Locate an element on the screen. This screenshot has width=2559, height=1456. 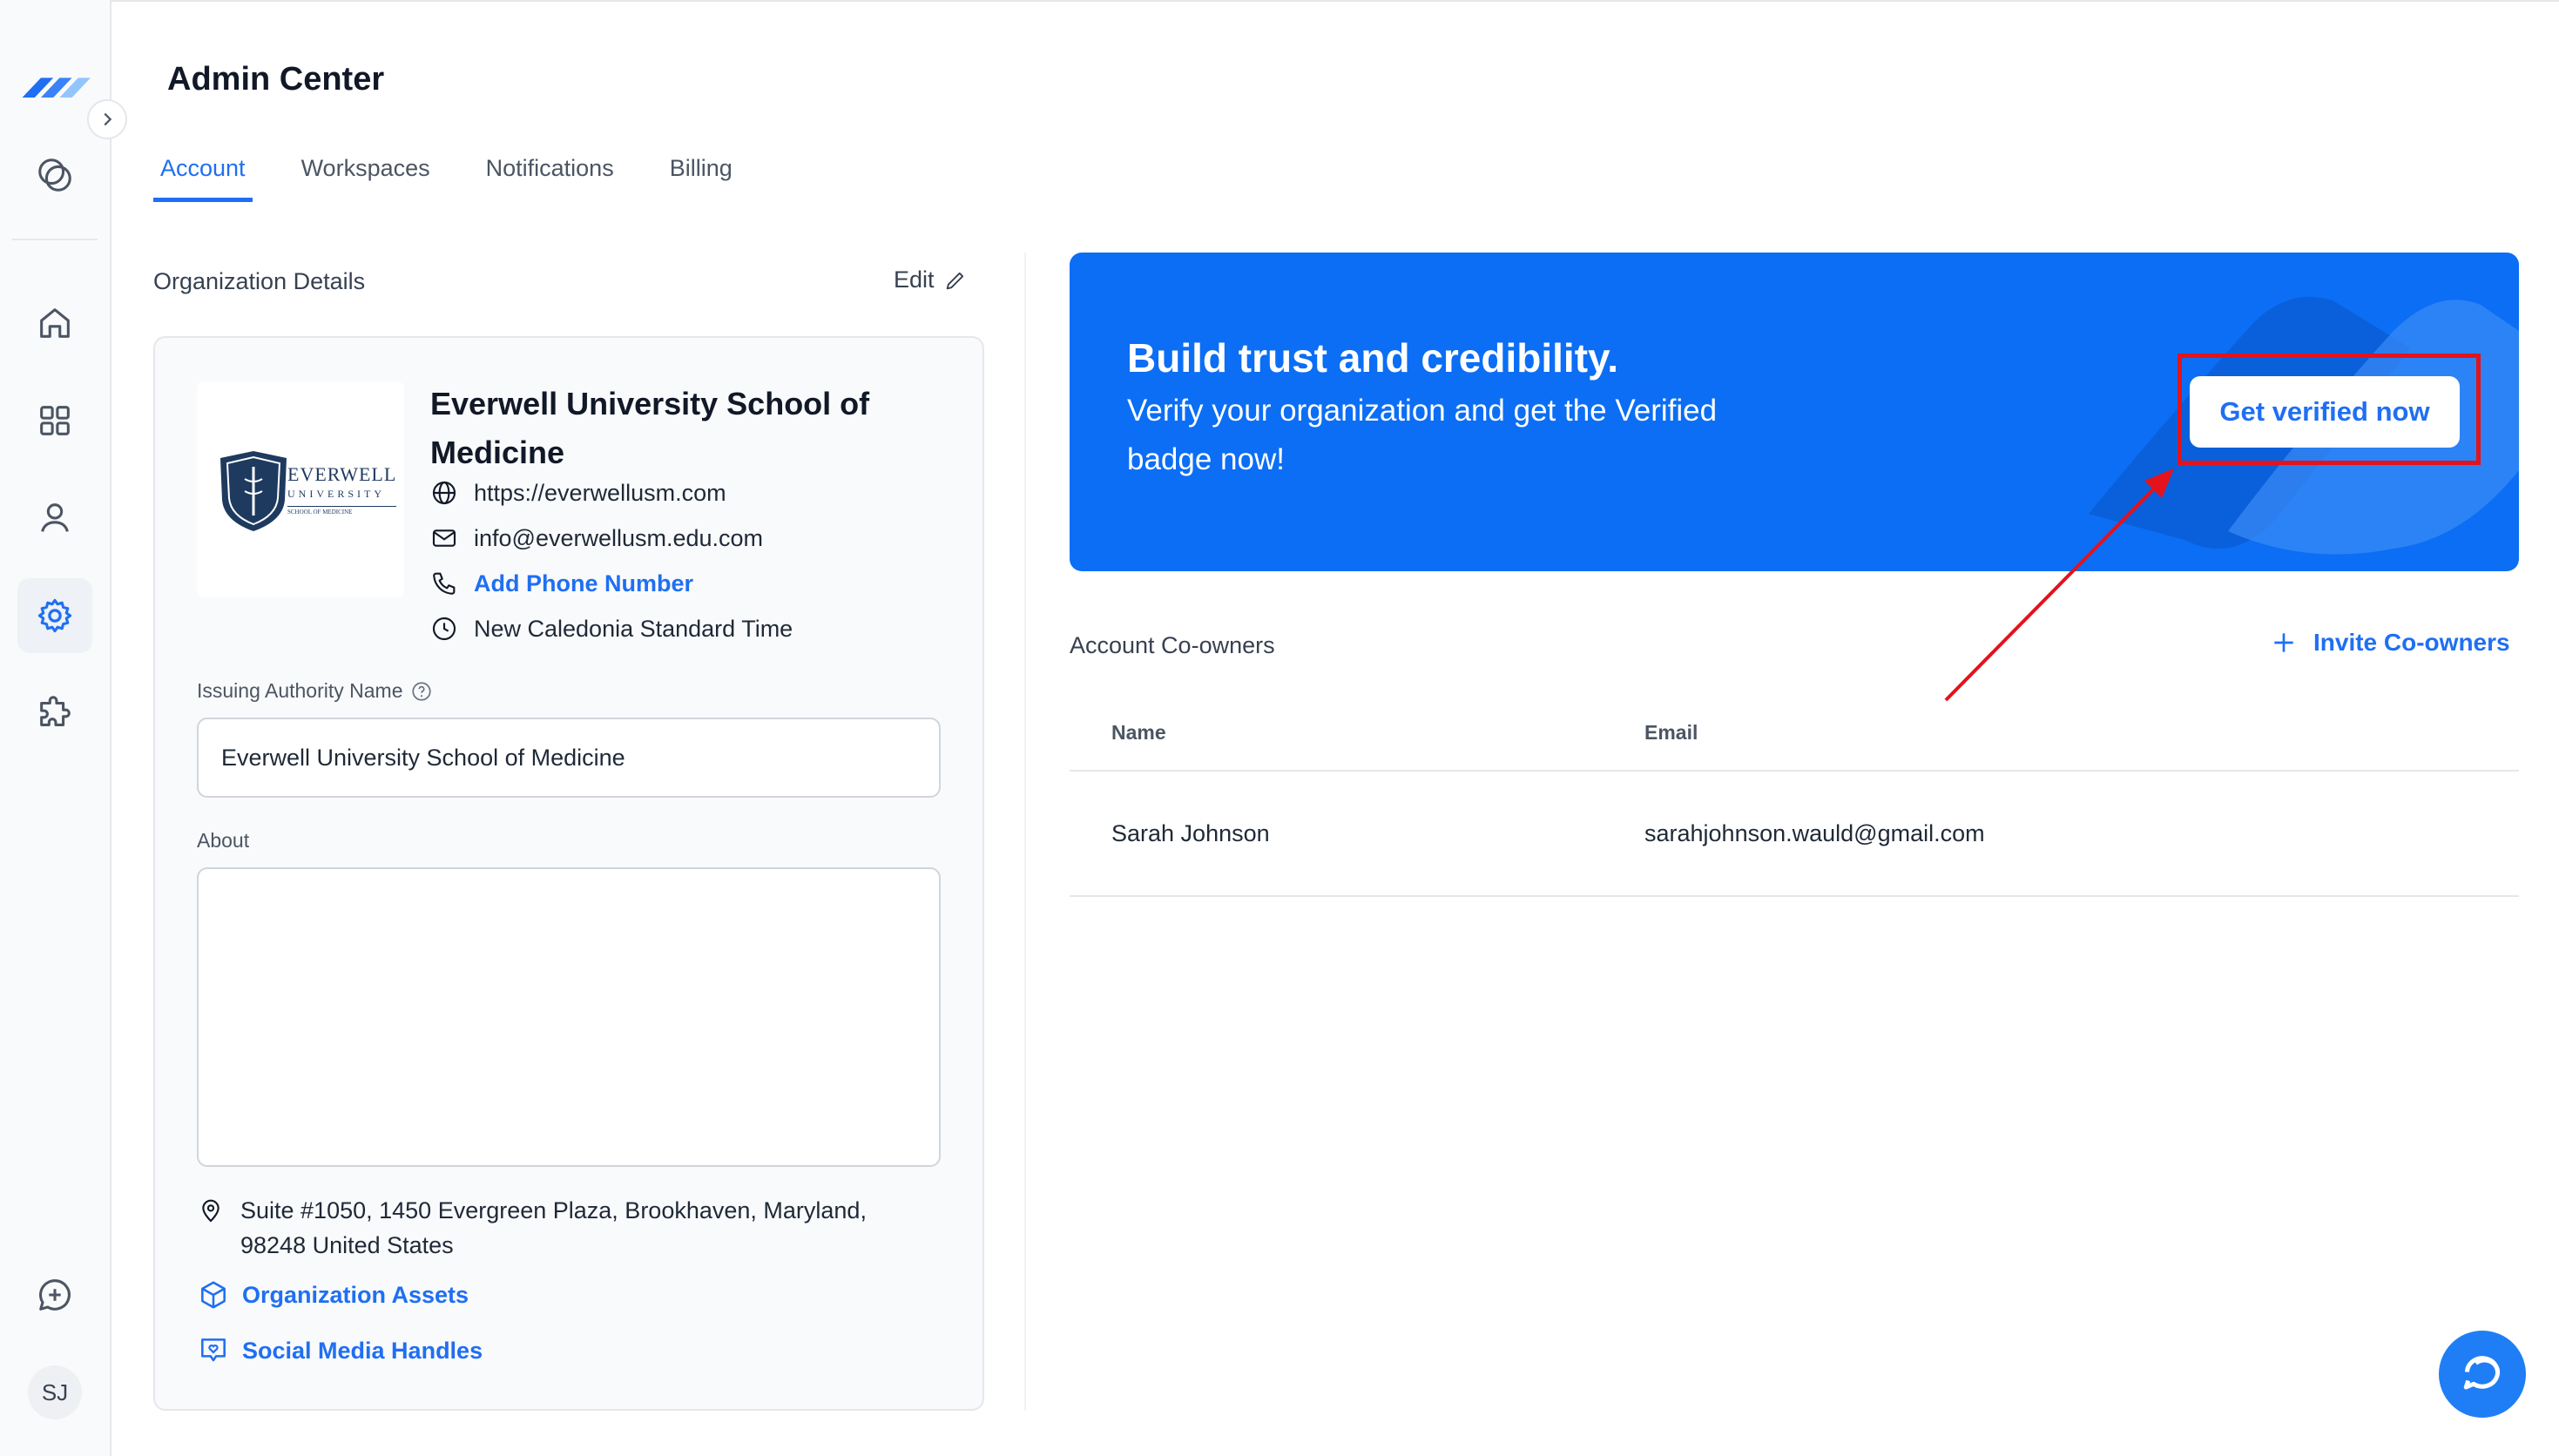
about-textarea is located at coordinates (569, 1017).